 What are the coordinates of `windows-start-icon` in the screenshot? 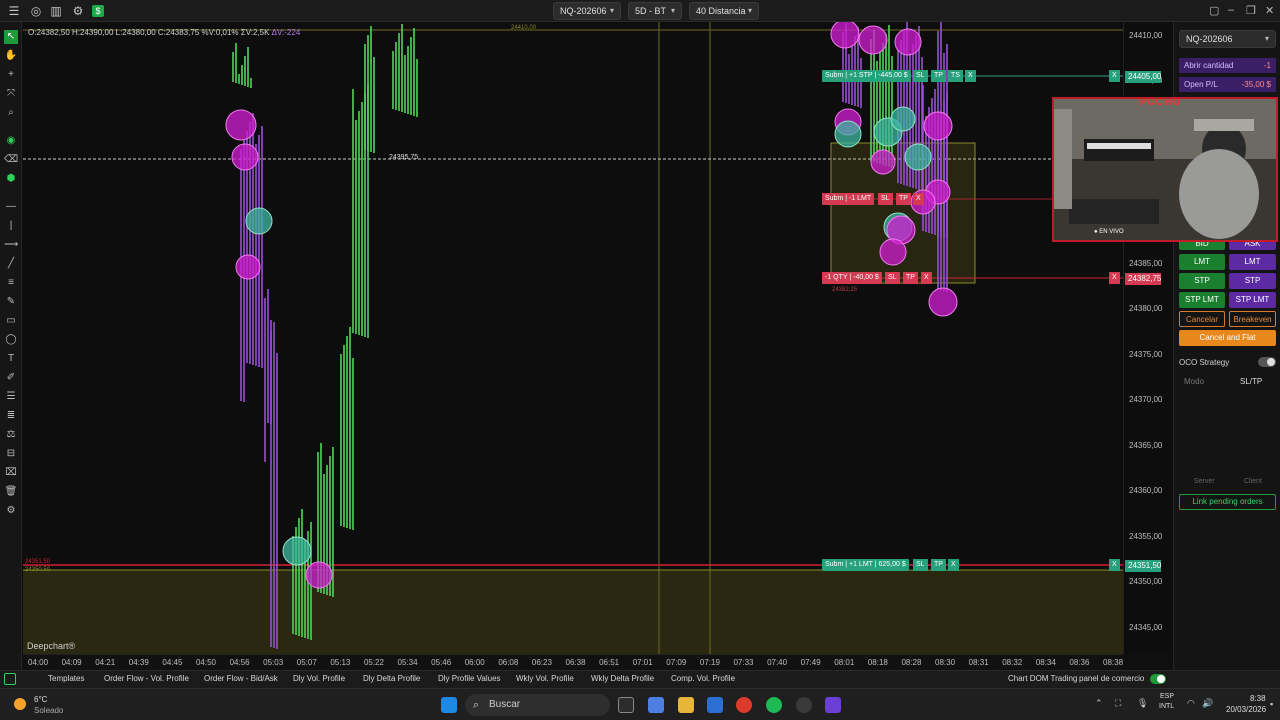 It's located at (449, 705).